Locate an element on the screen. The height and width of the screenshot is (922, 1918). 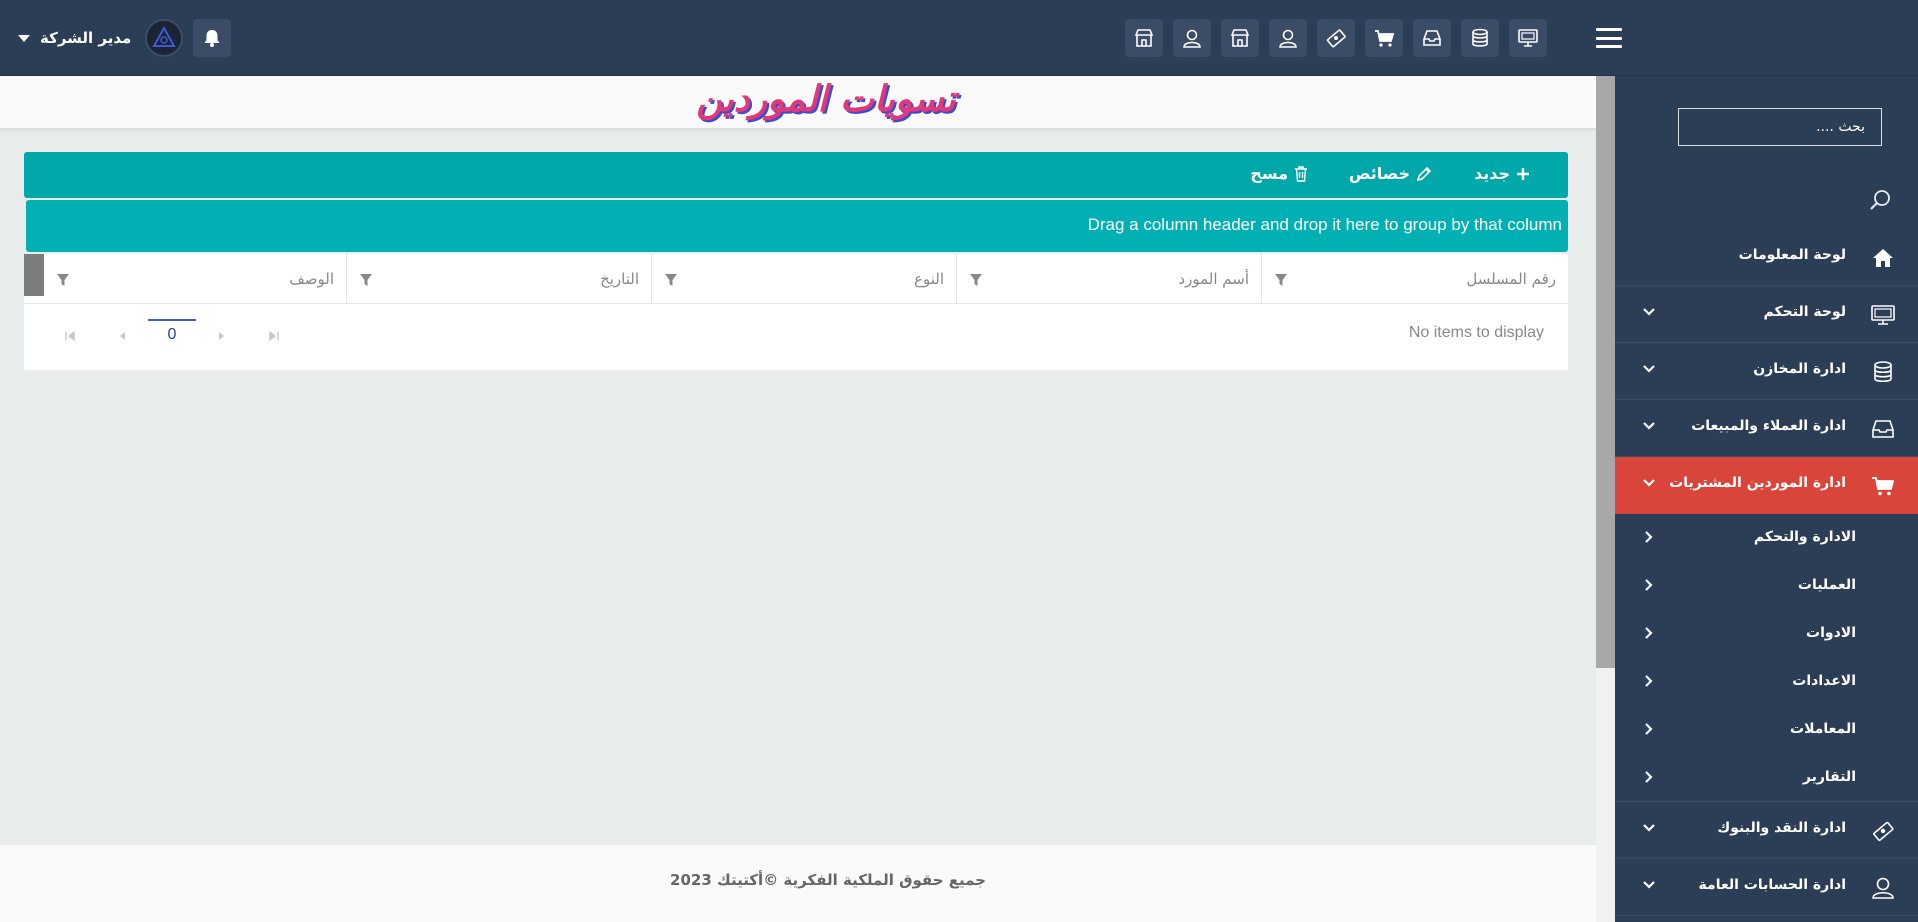
sidebar-item-control-panel: لوحة التحكم is located at coordinates (1766, 314).